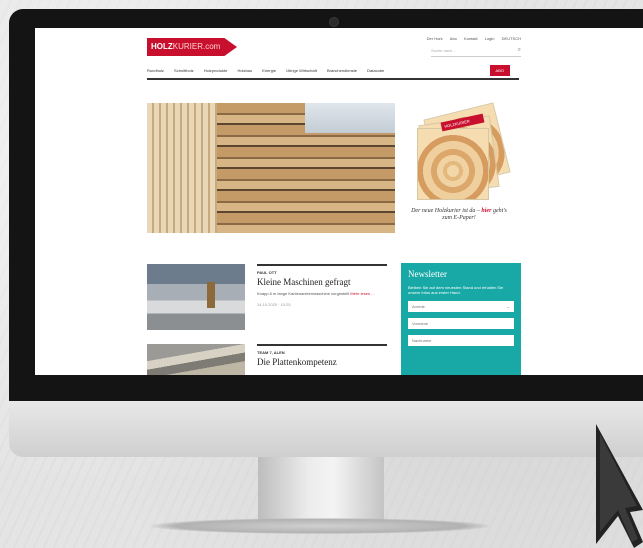 The height and width of the screenshot is (548, 643). I want to click on nav-item-holzbau: Holzbau, so click(244, 71).